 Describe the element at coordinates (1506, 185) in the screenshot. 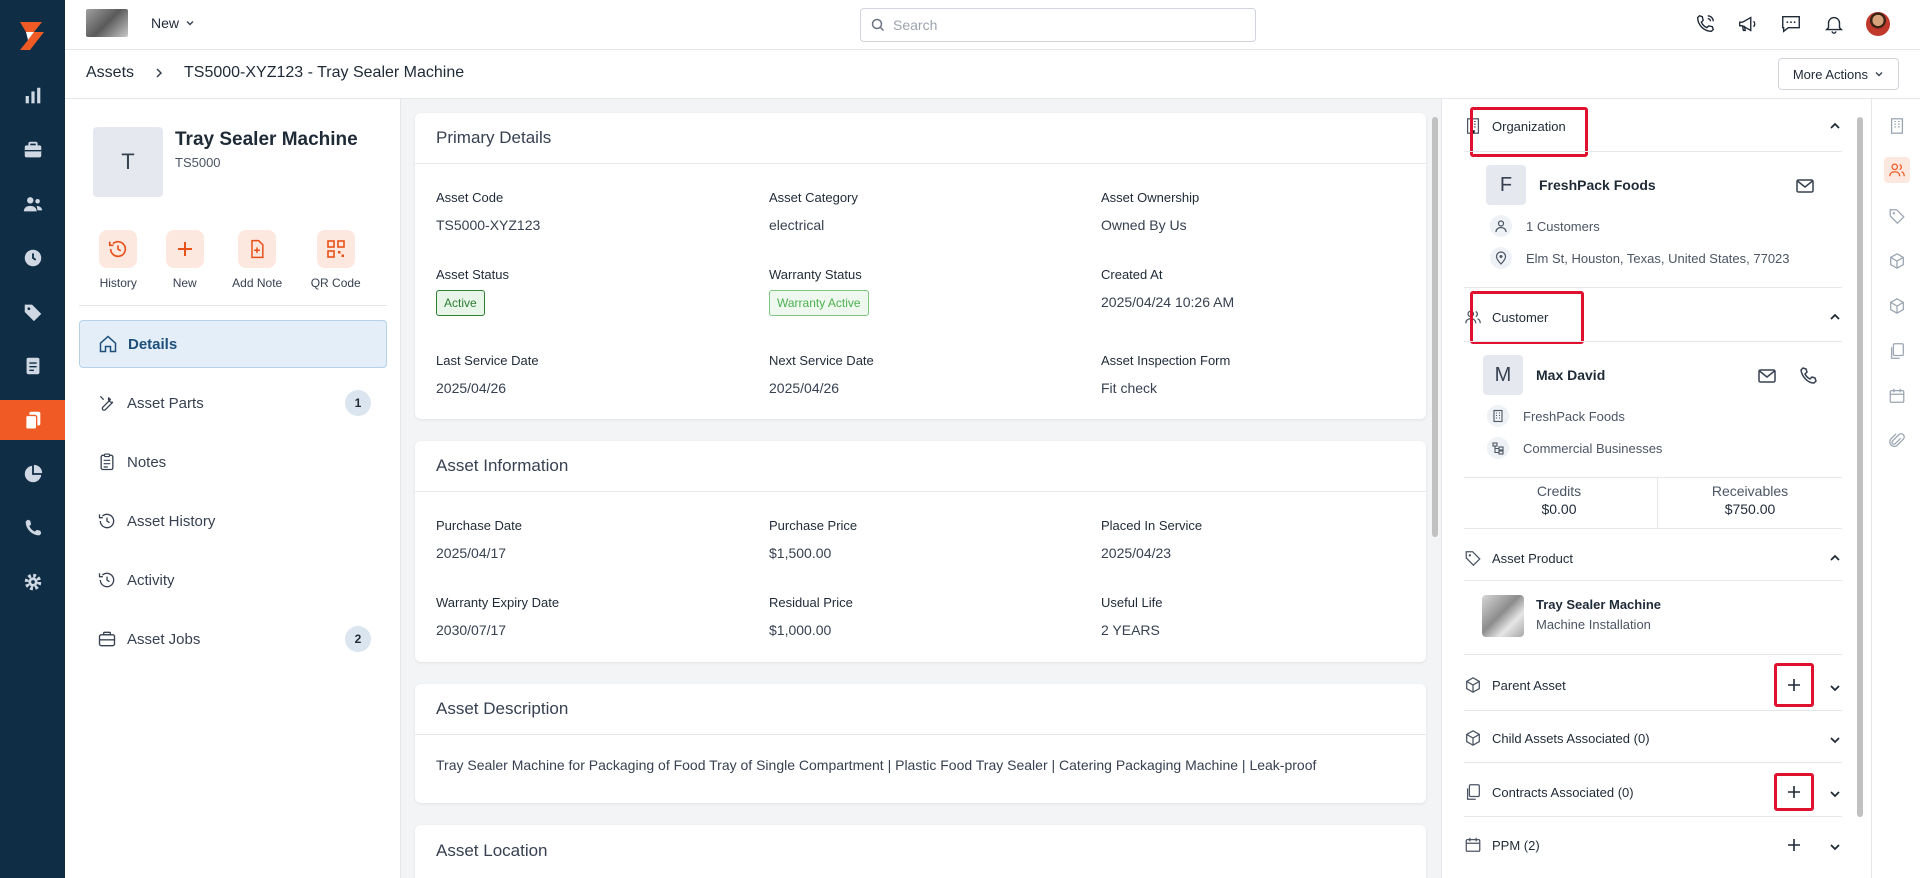

I see `organization-avatar: F` at that location.